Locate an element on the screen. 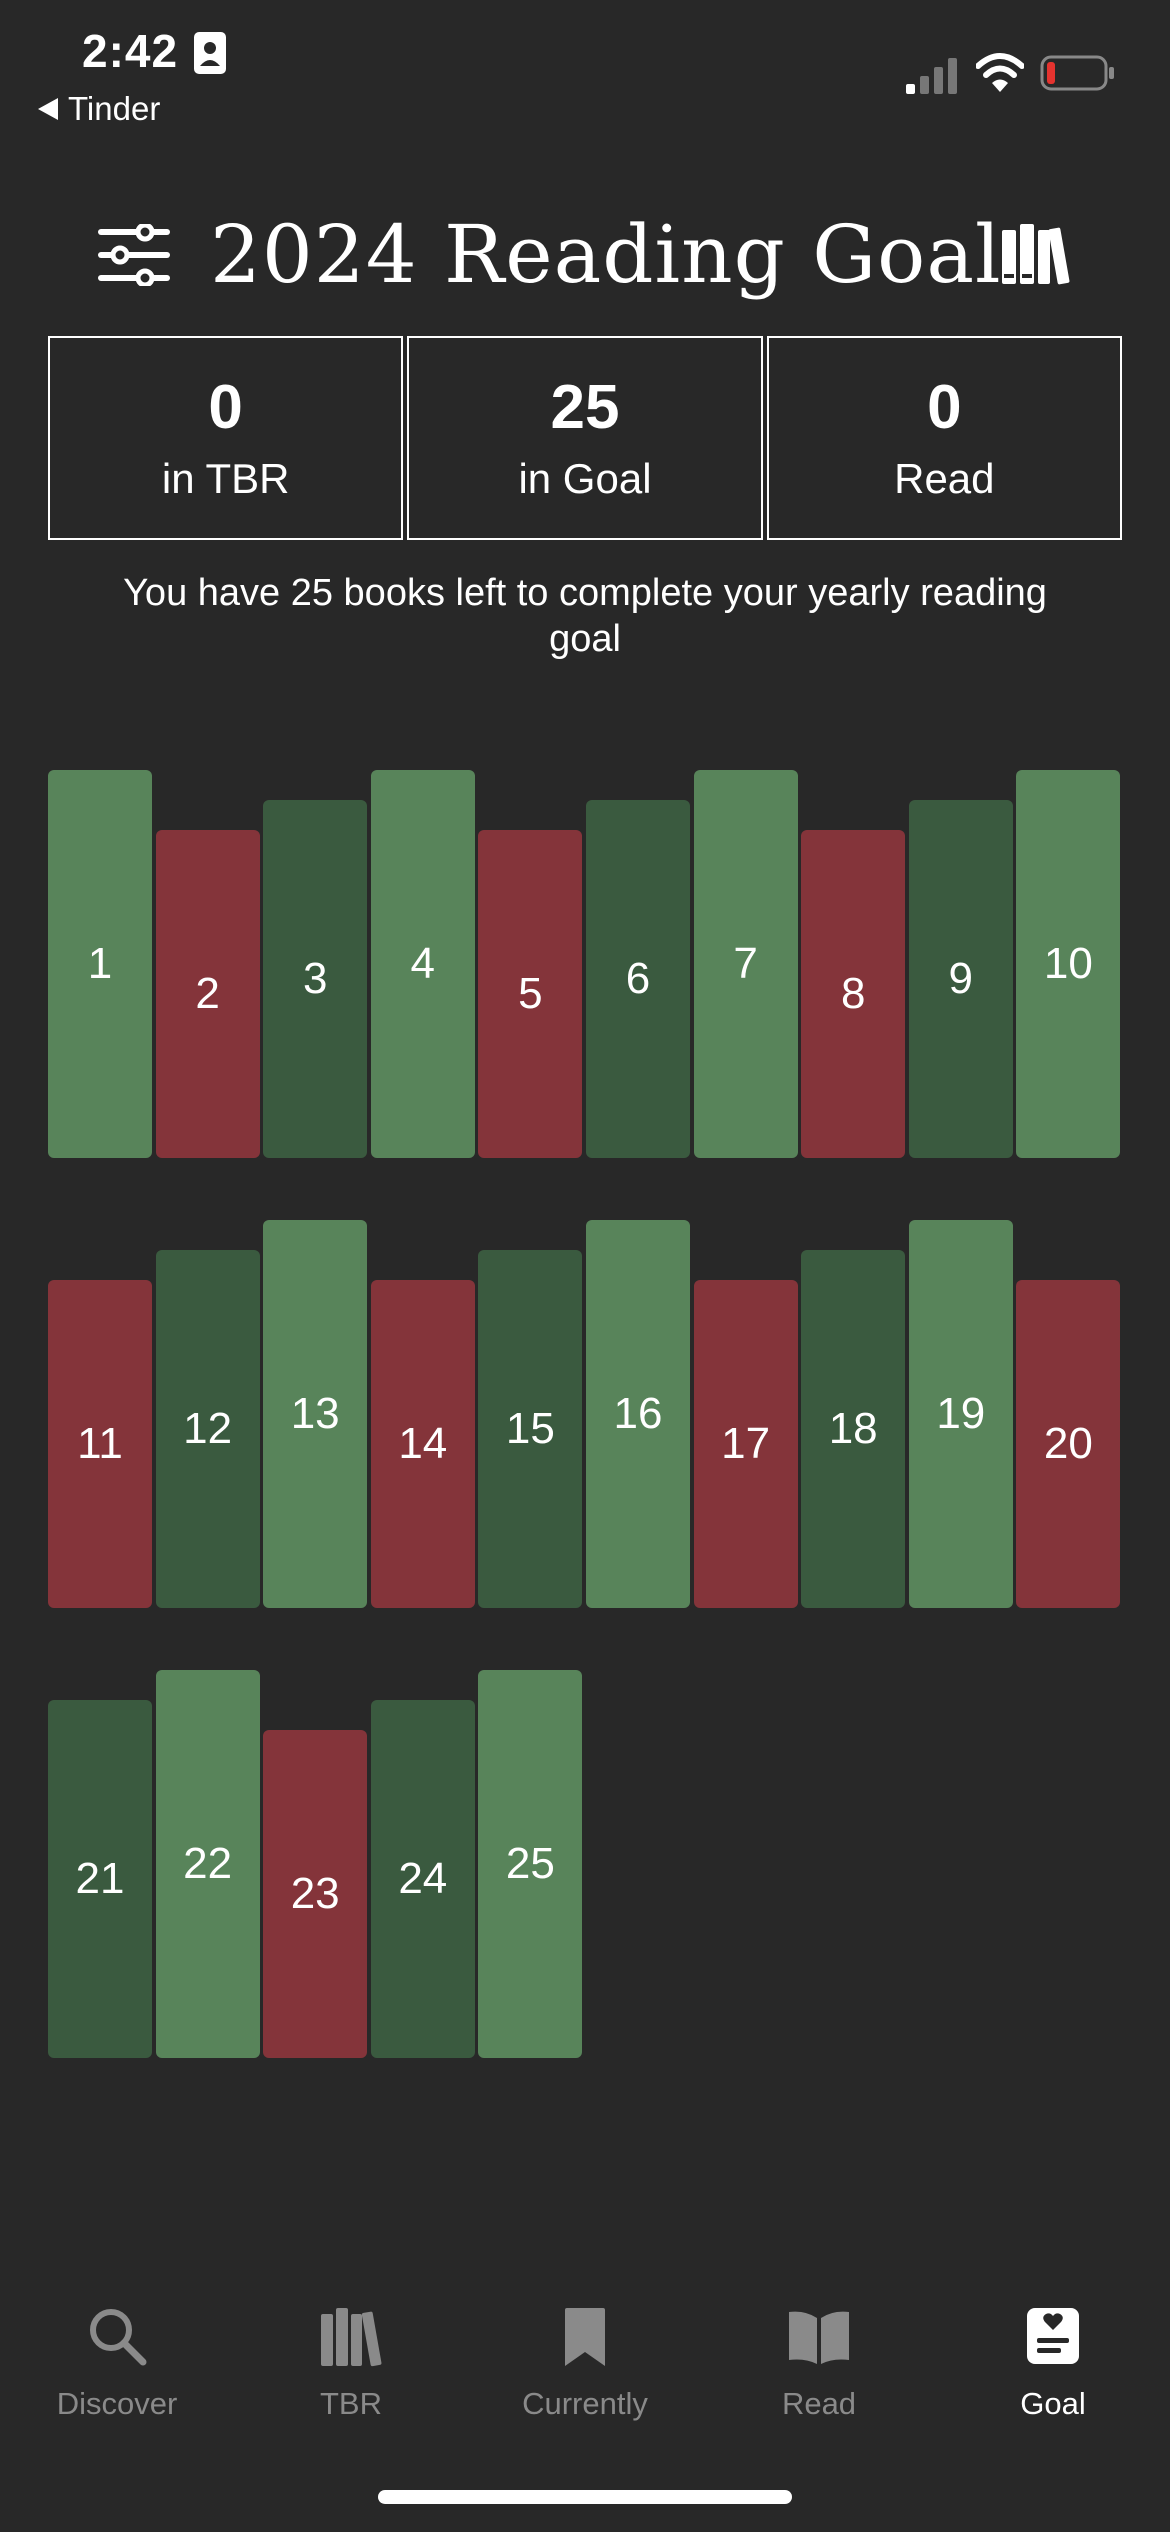 The height and width of the screenshot is (2532, 1170). battery-low-icon is located at coordinates (1077, 73).